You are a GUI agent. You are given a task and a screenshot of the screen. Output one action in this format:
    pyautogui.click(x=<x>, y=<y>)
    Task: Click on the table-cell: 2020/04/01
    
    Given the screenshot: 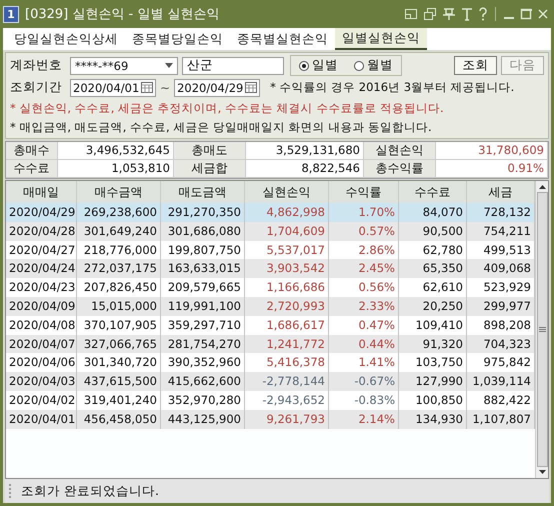 What is the action you would take?
    pyautogui.click(x=41, y=419)
    